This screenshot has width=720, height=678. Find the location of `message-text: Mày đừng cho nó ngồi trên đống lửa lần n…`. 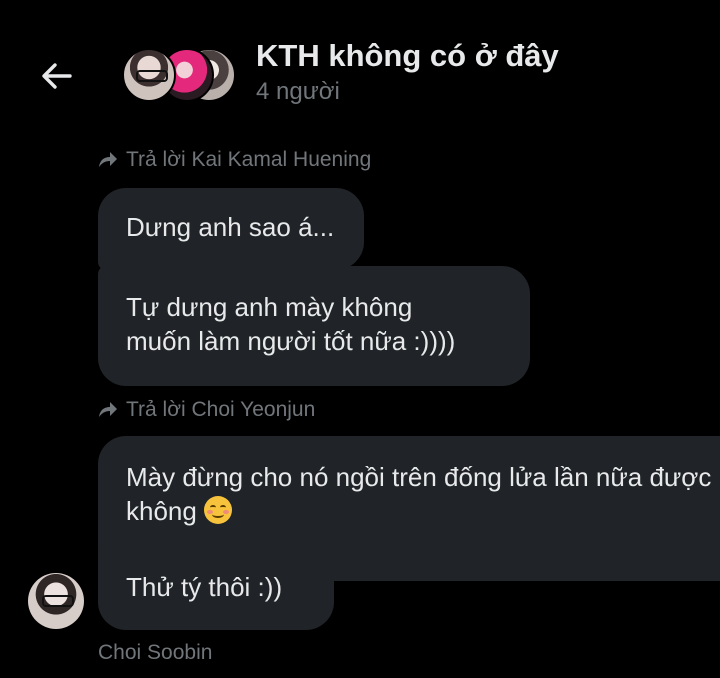

message-text: Mày đừng cho nó ngồi trên đống lửa lần n… is located at coordinates (419, 477).